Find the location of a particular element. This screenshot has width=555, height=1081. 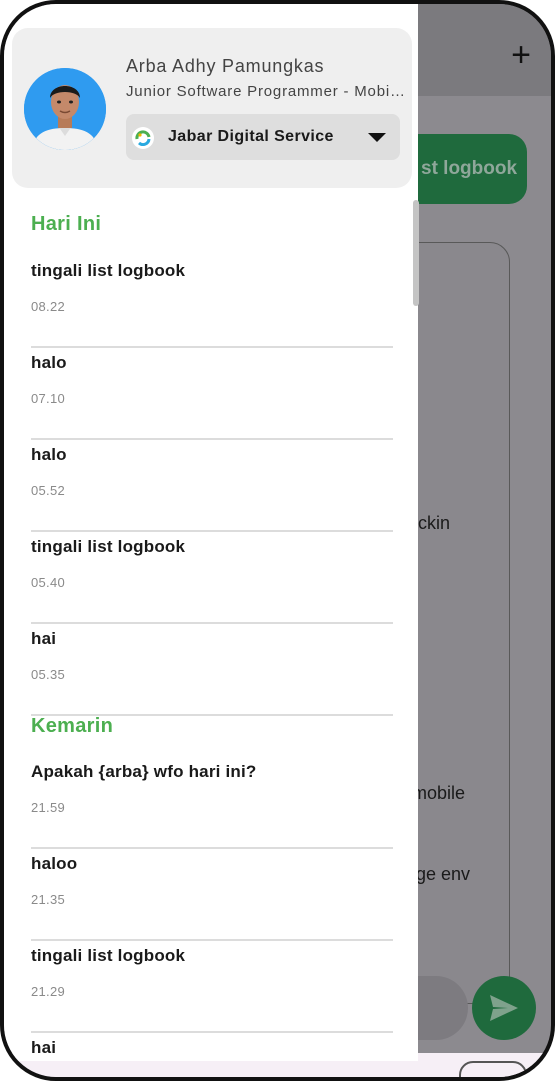

chat-time: 05.52 is located at coordinates (48, 490).